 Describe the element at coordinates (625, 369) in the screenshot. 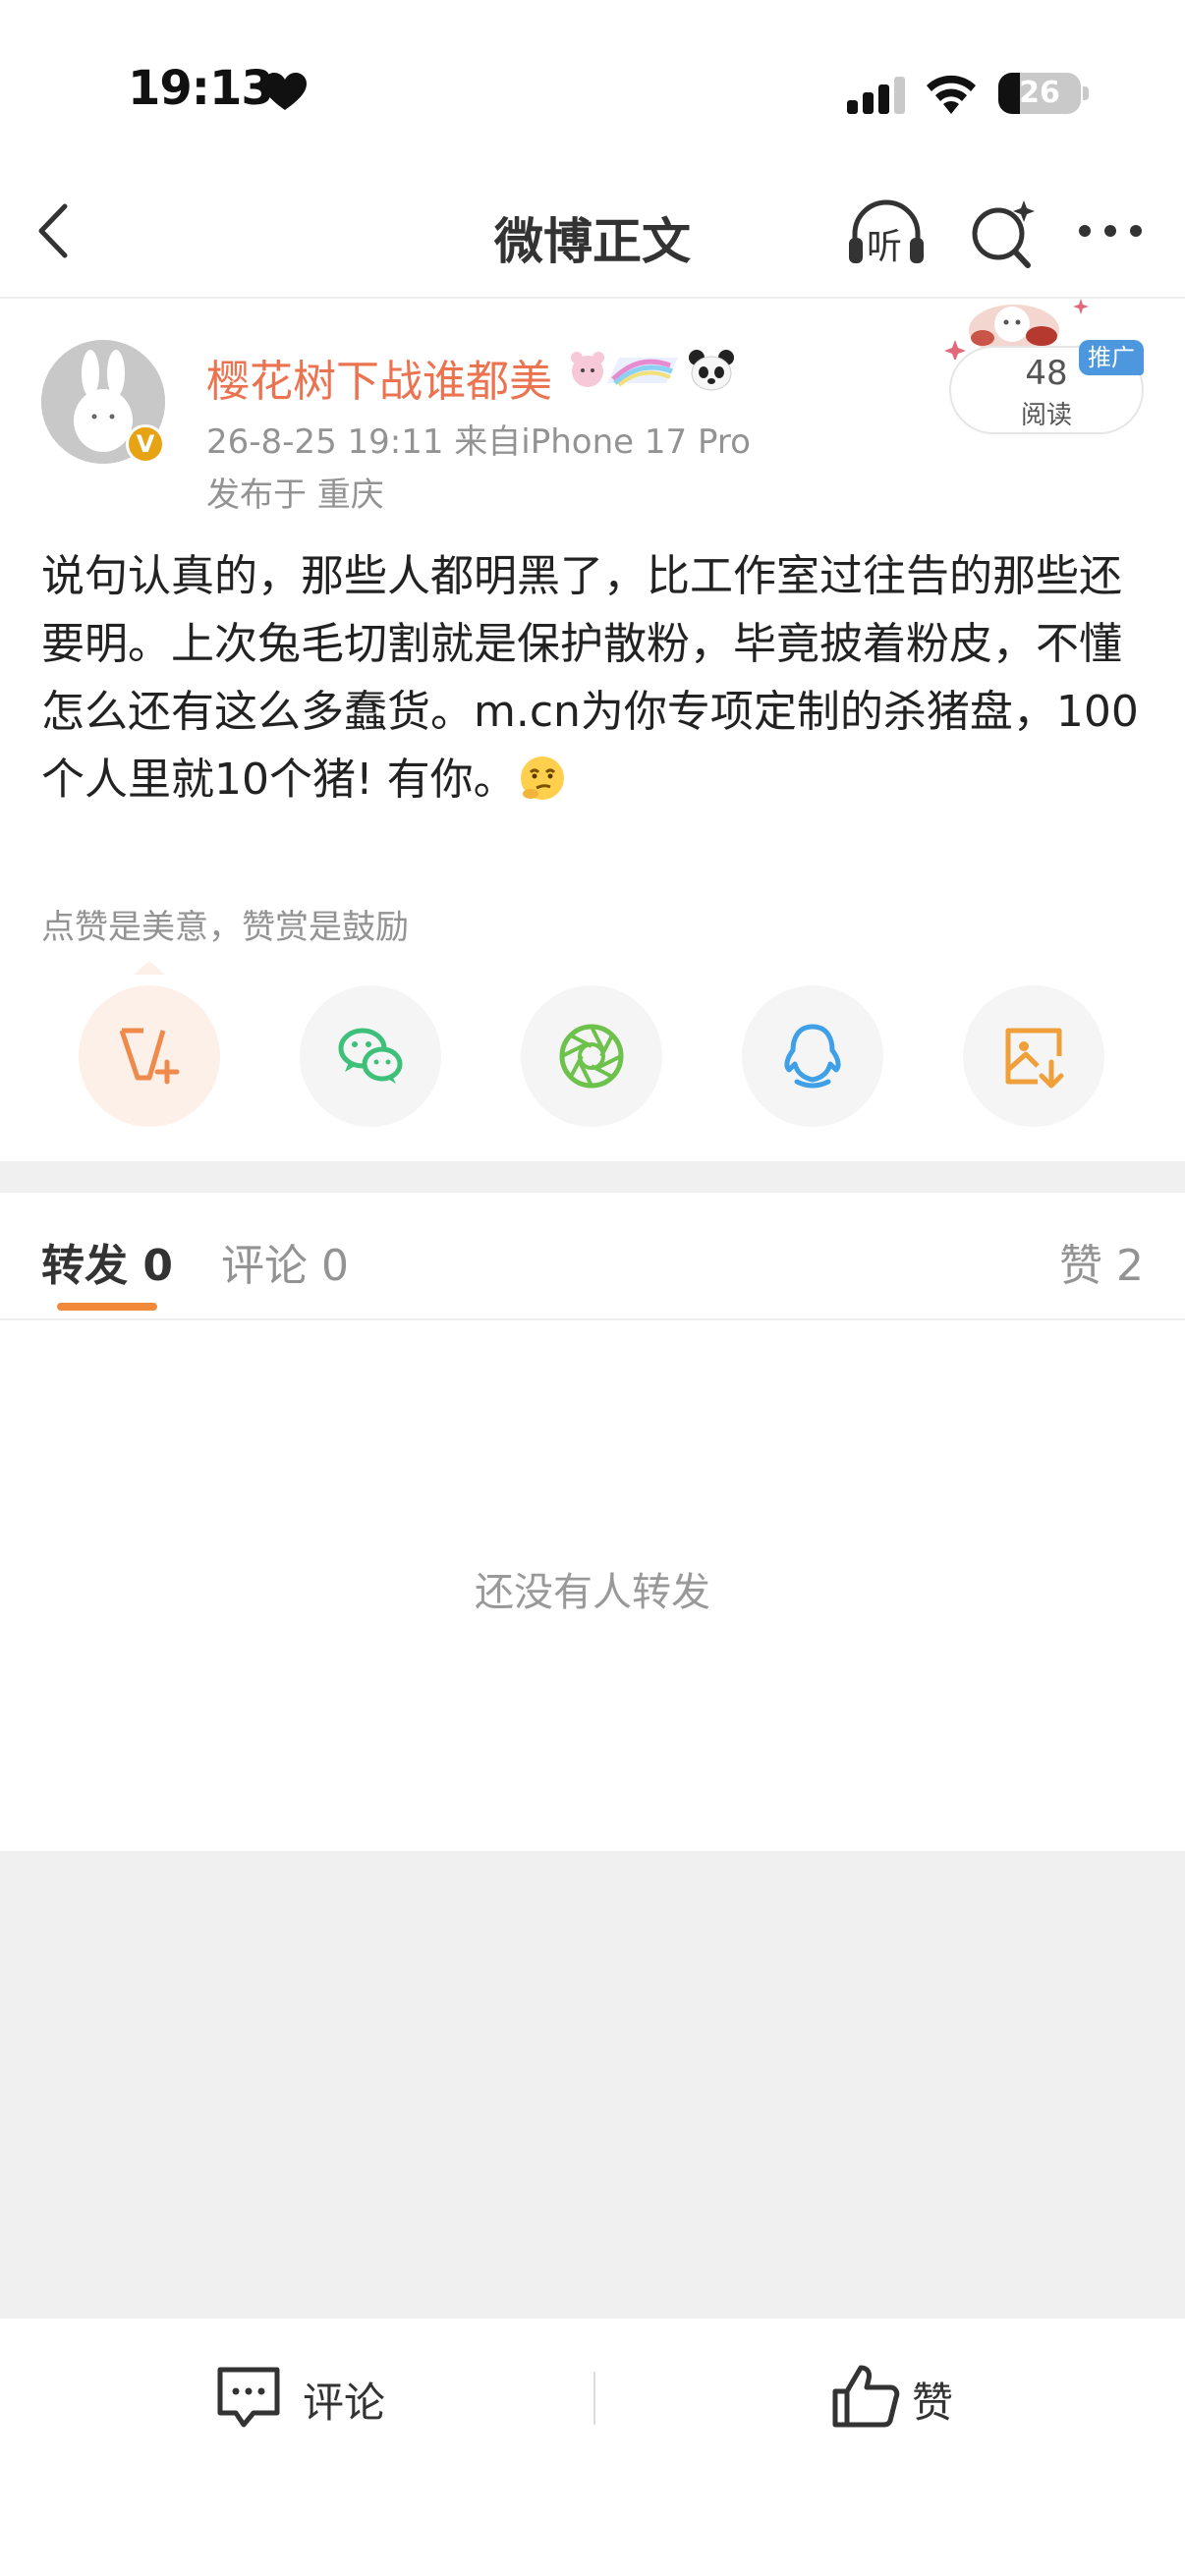

I see `bear-rainbow-badge-icon` at that location.